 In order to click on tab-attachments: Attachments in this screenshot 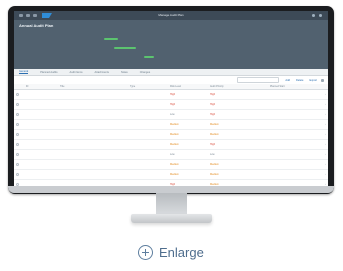, I will do `click(102, 72)`.